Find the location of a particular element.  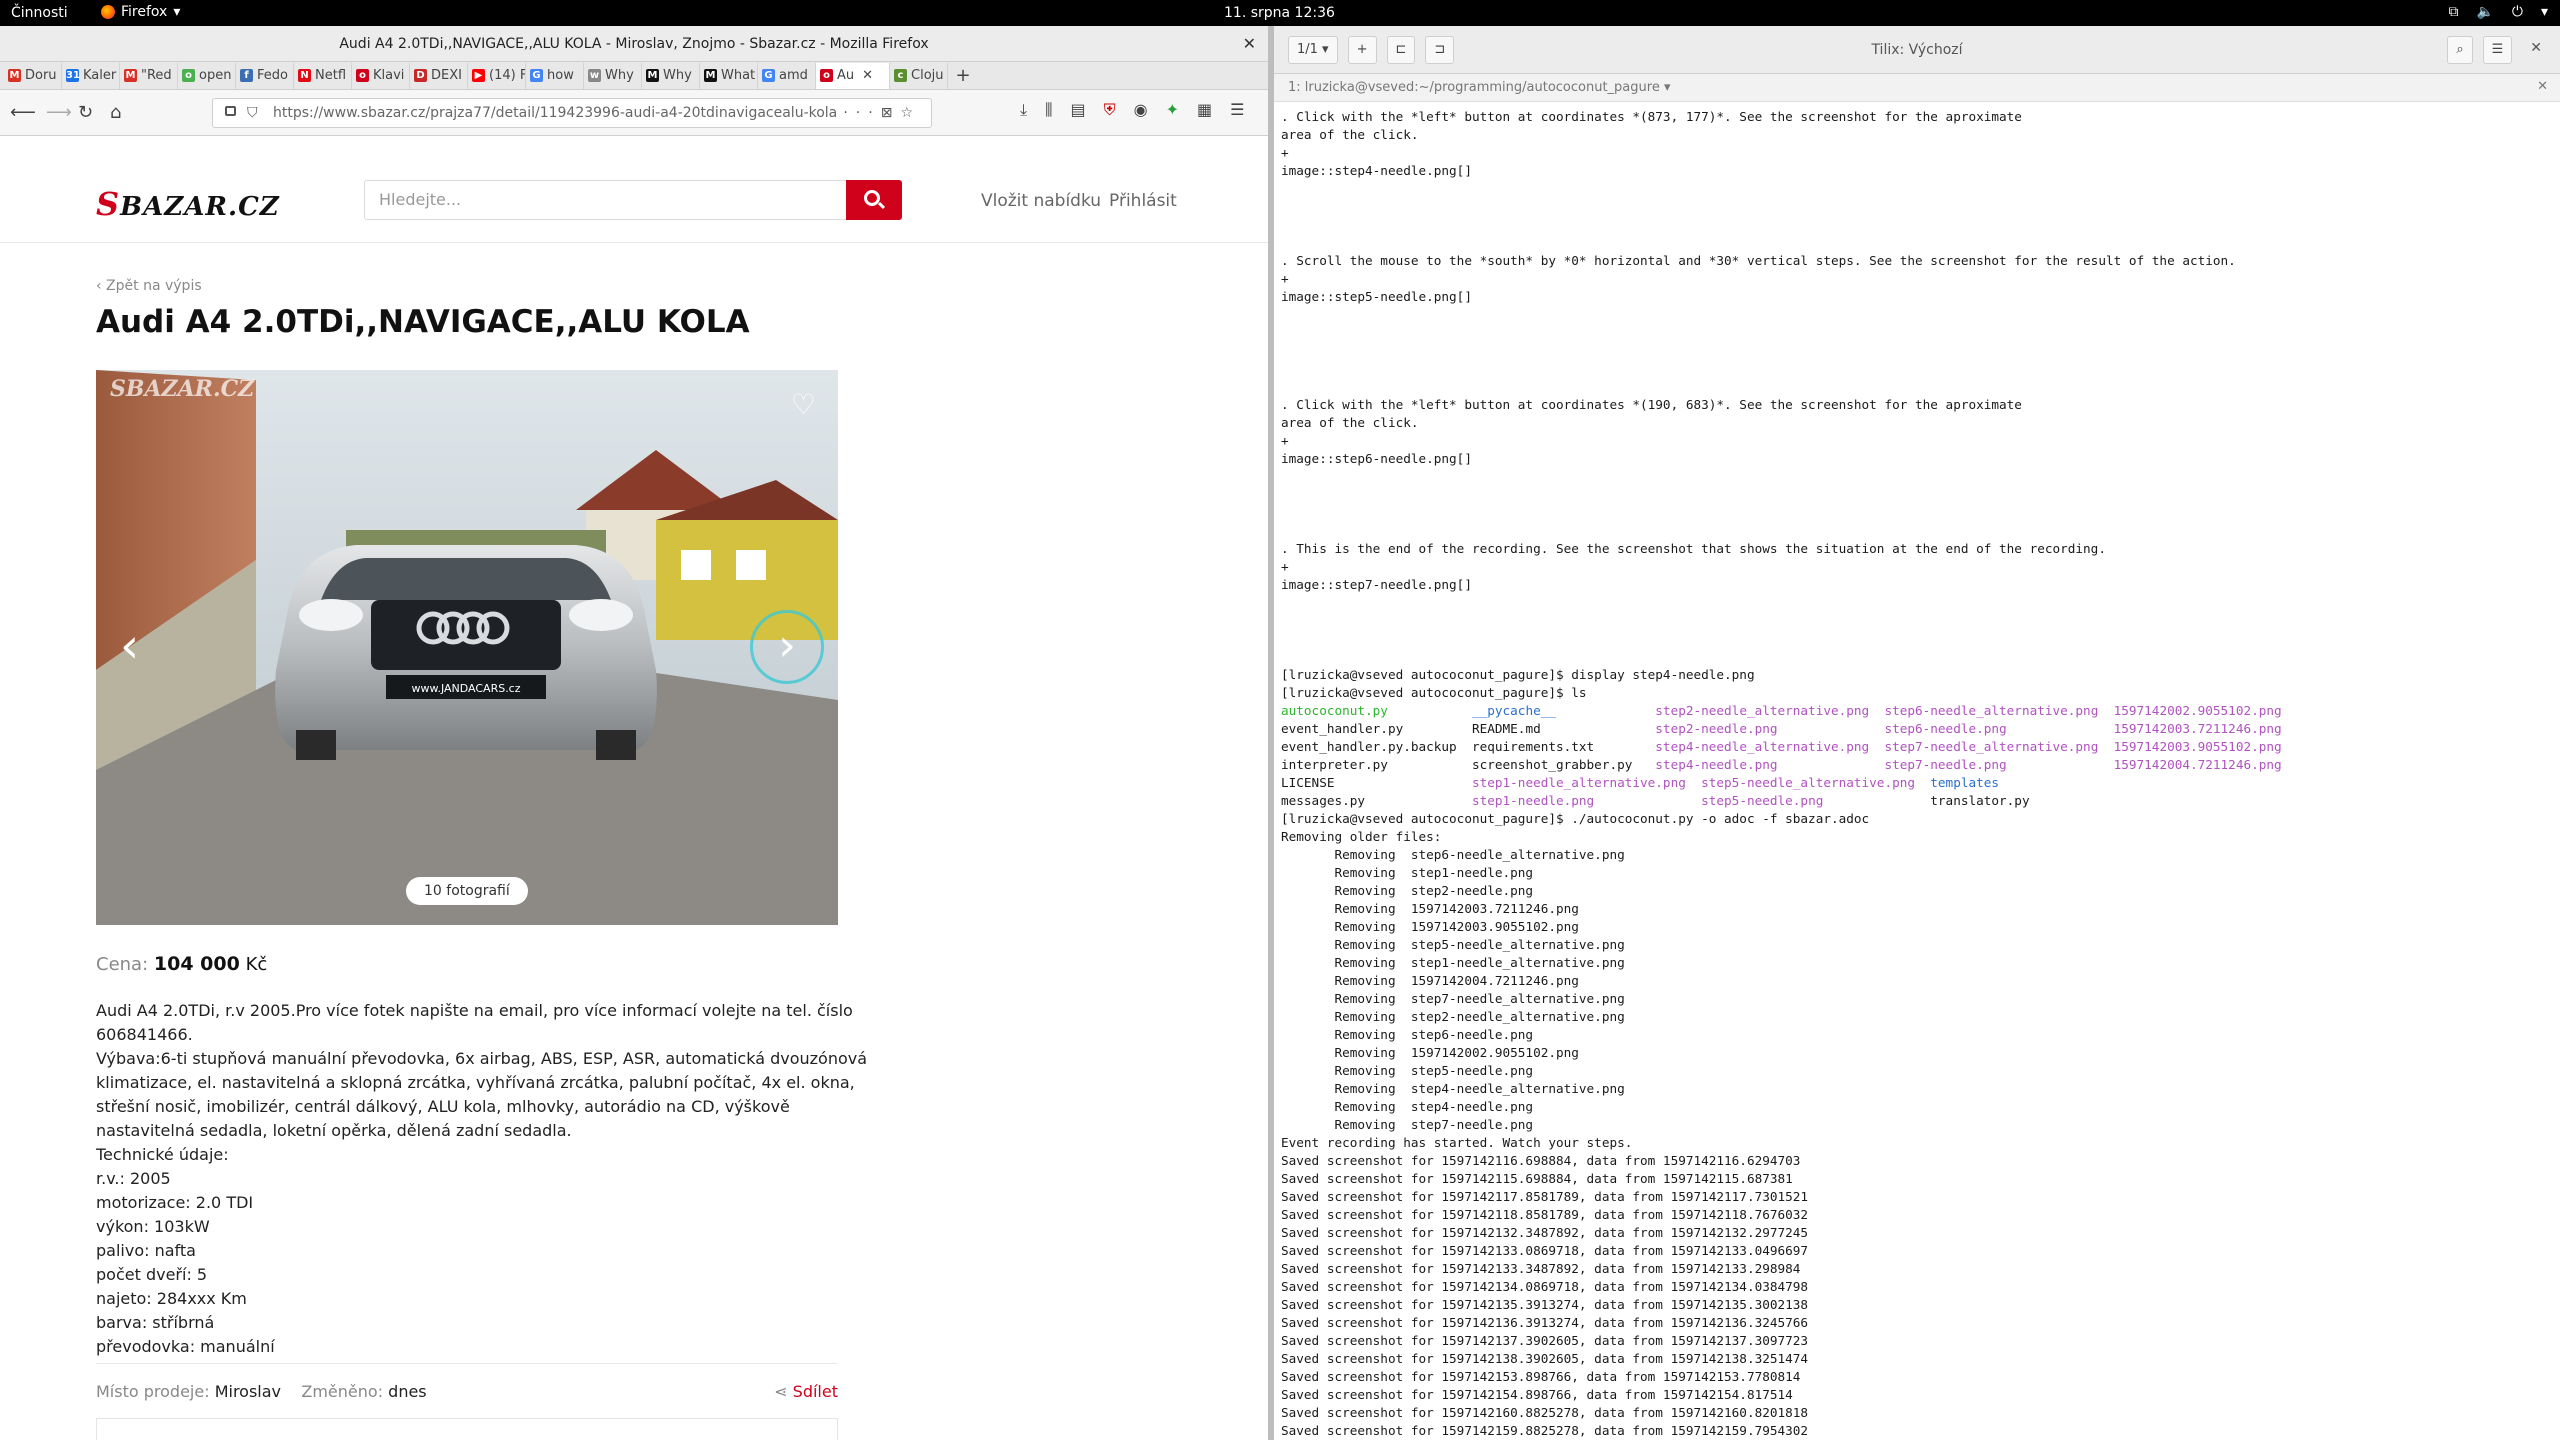

back-to-list-link: ‹ Zpět na výpis is located at coordinates (149, 286).